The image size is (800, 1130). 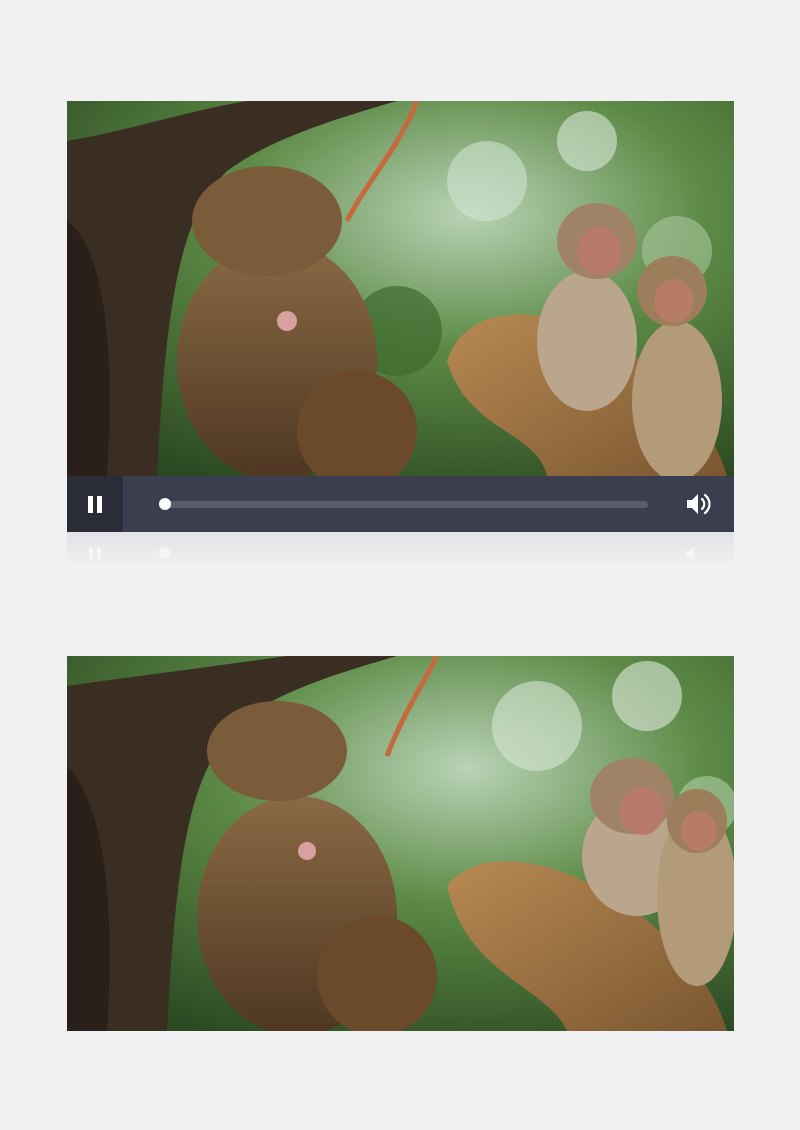 What do you see at coordinates (164, 552) in the screenshot?
I see `knob-reflection` at bounding box center [164, 552].